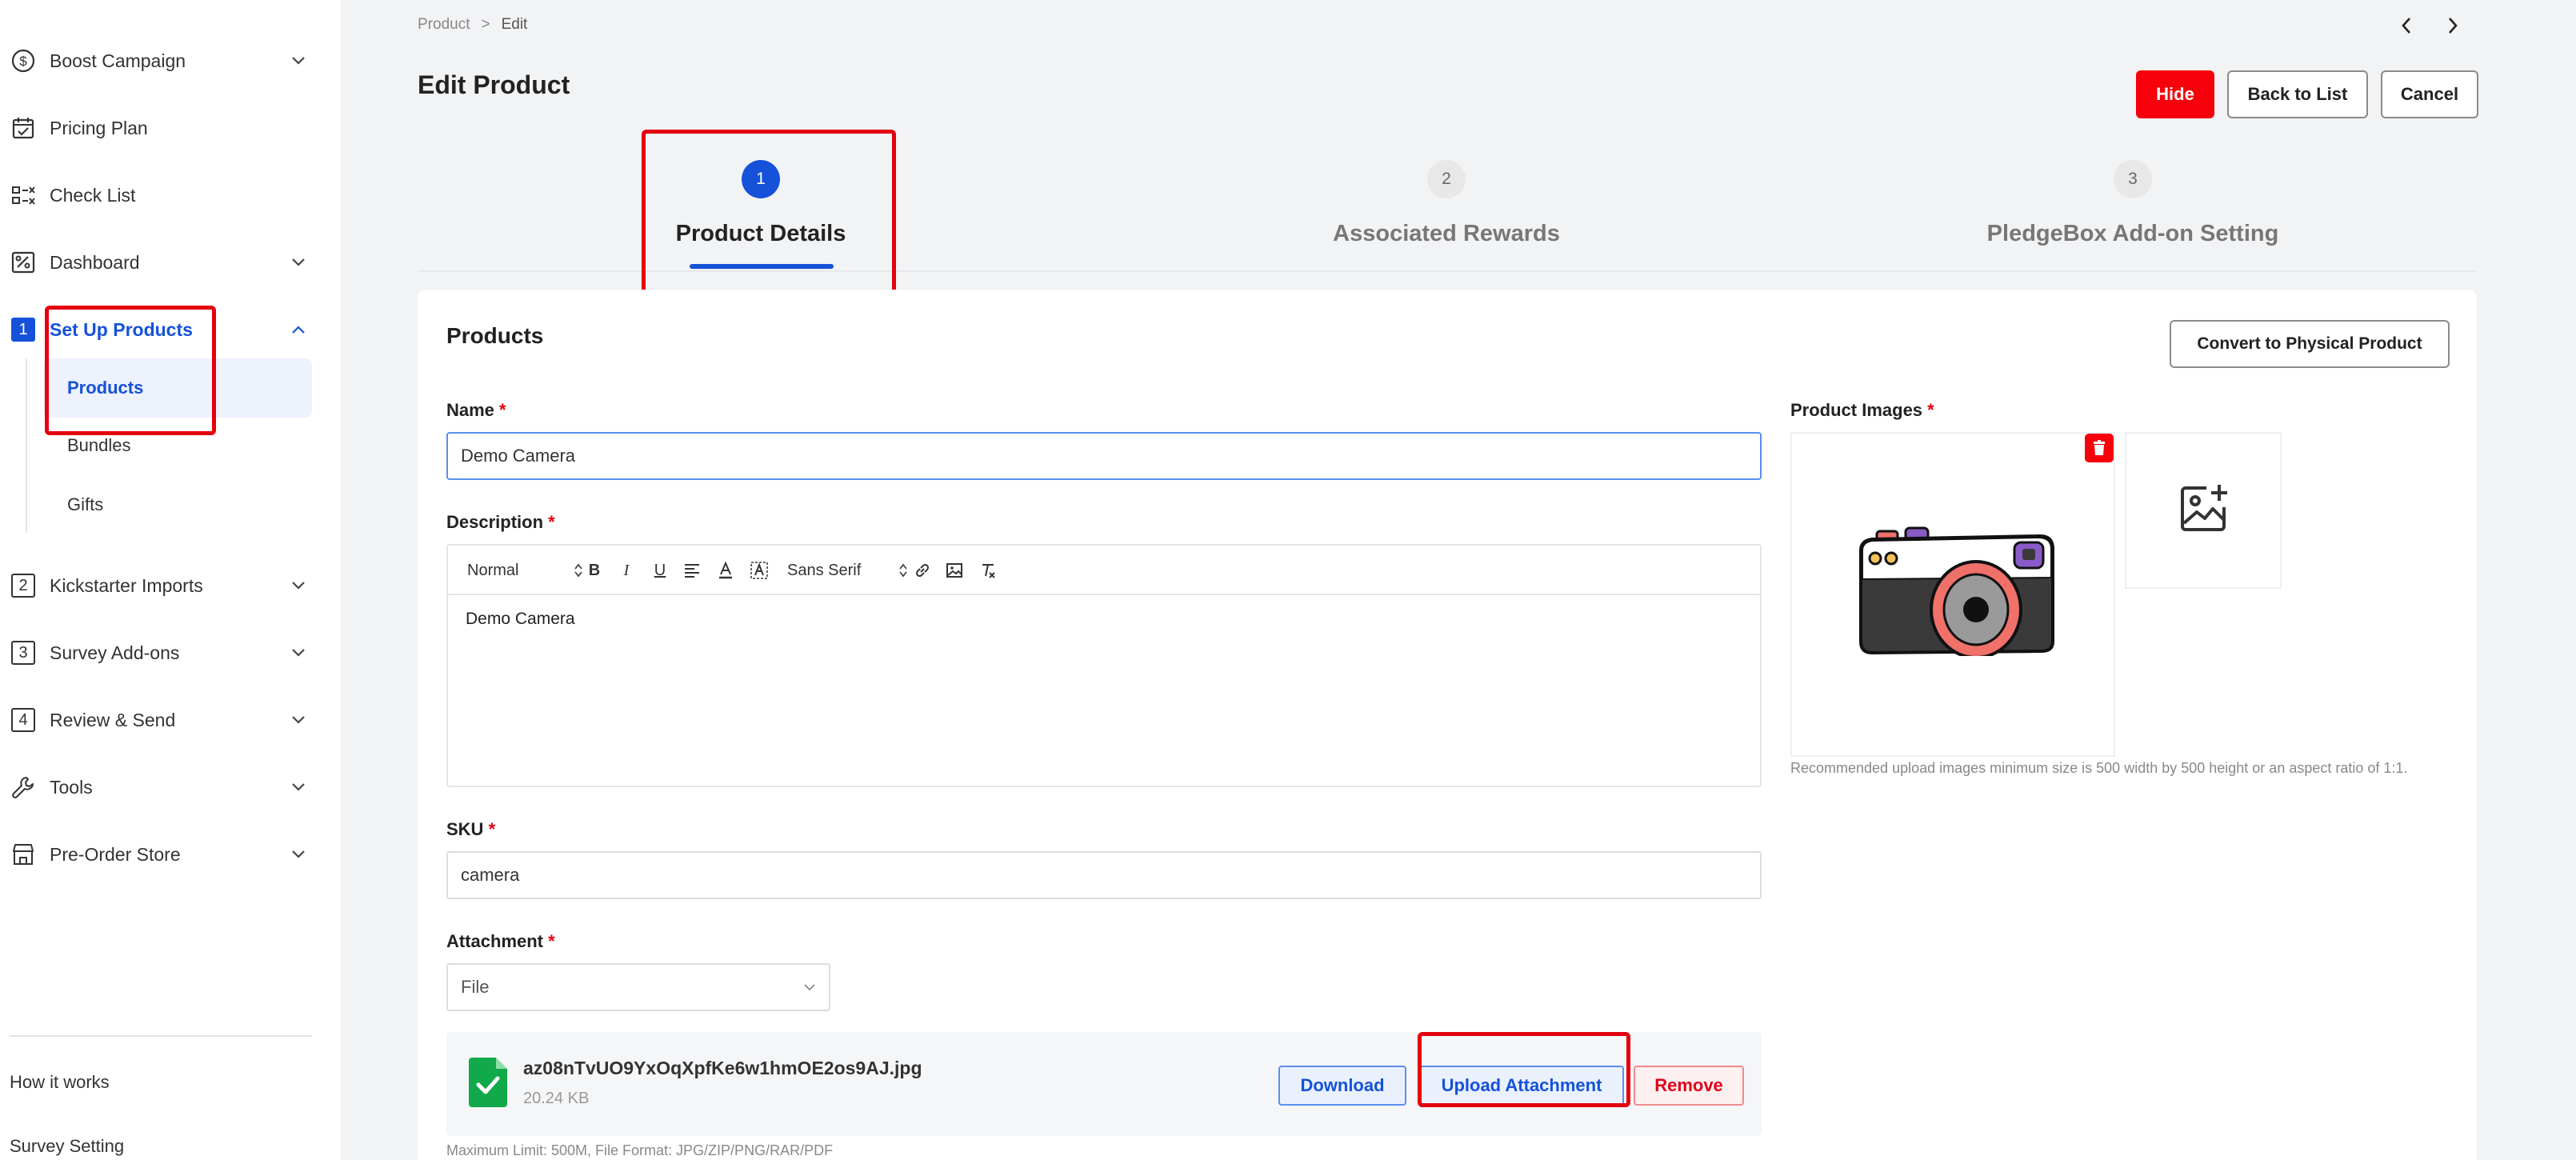 The image size is (2576, 1160). I want to click on card-title: Products, so click(495, 335).